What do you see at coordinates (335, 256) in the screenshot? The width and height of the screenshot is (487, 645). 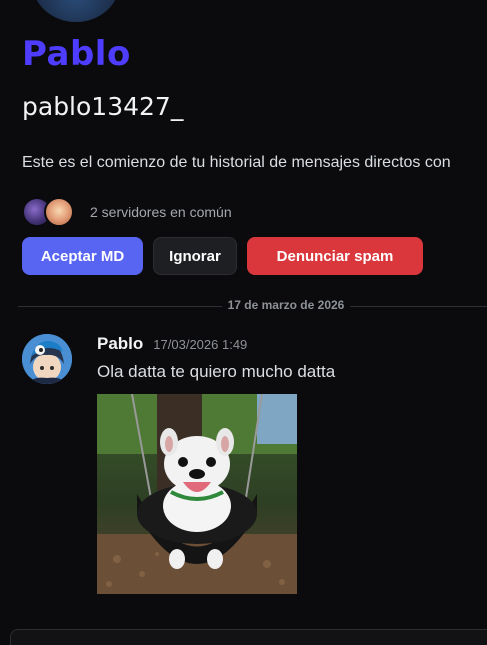 I see `report-spam-button: Denunciar spam` at bounding box center [335, 256].